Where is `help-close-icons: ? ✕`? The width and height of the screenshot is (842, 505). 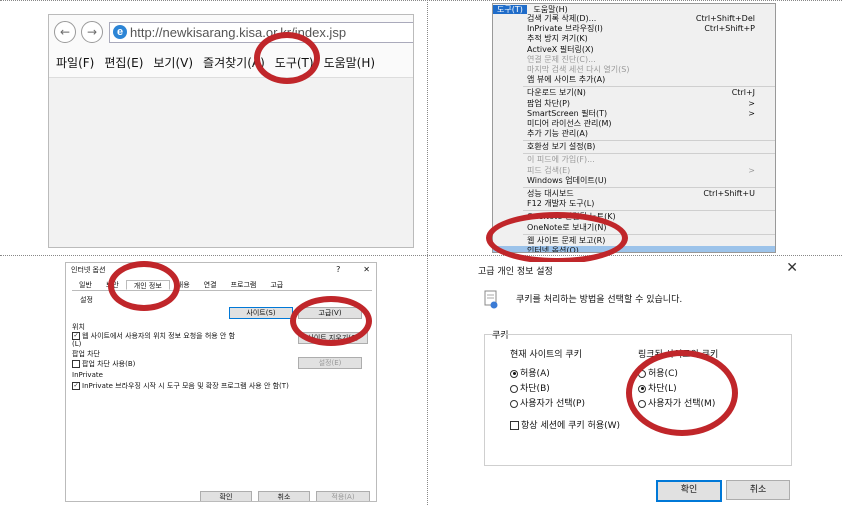 help-close-icons: ? ✕ is located at coordinates (353, 269).